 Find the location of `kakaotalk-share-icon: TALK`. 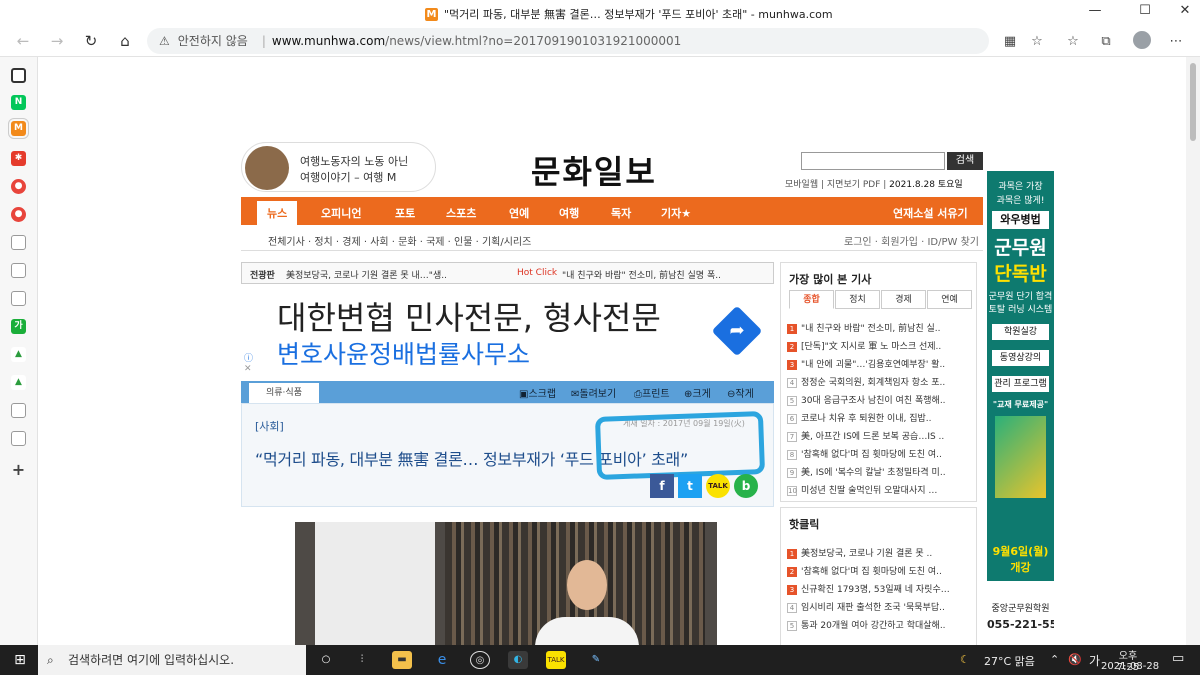

kakaotalk-share-icon: TALK is located at coordinates (718, 486).